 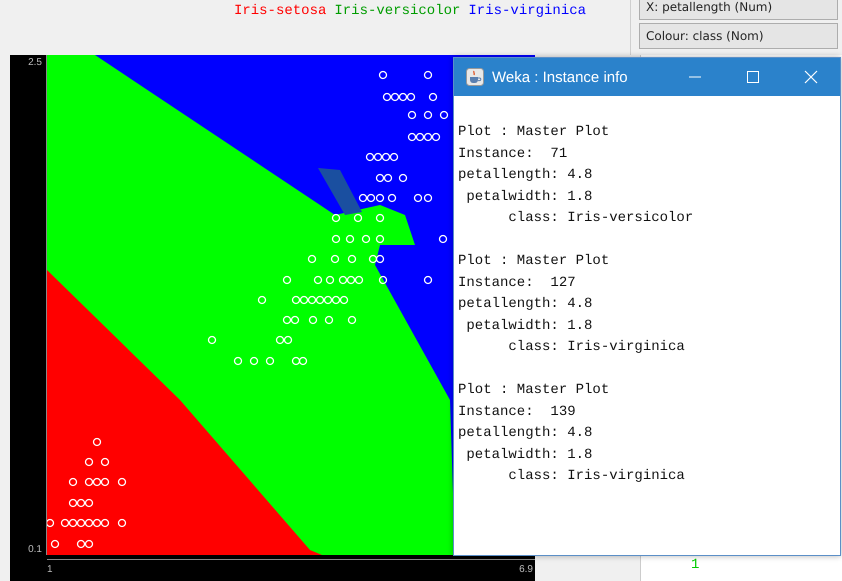 I want to click on legend-label: Iris-setosa, so click(x=280, y=12).